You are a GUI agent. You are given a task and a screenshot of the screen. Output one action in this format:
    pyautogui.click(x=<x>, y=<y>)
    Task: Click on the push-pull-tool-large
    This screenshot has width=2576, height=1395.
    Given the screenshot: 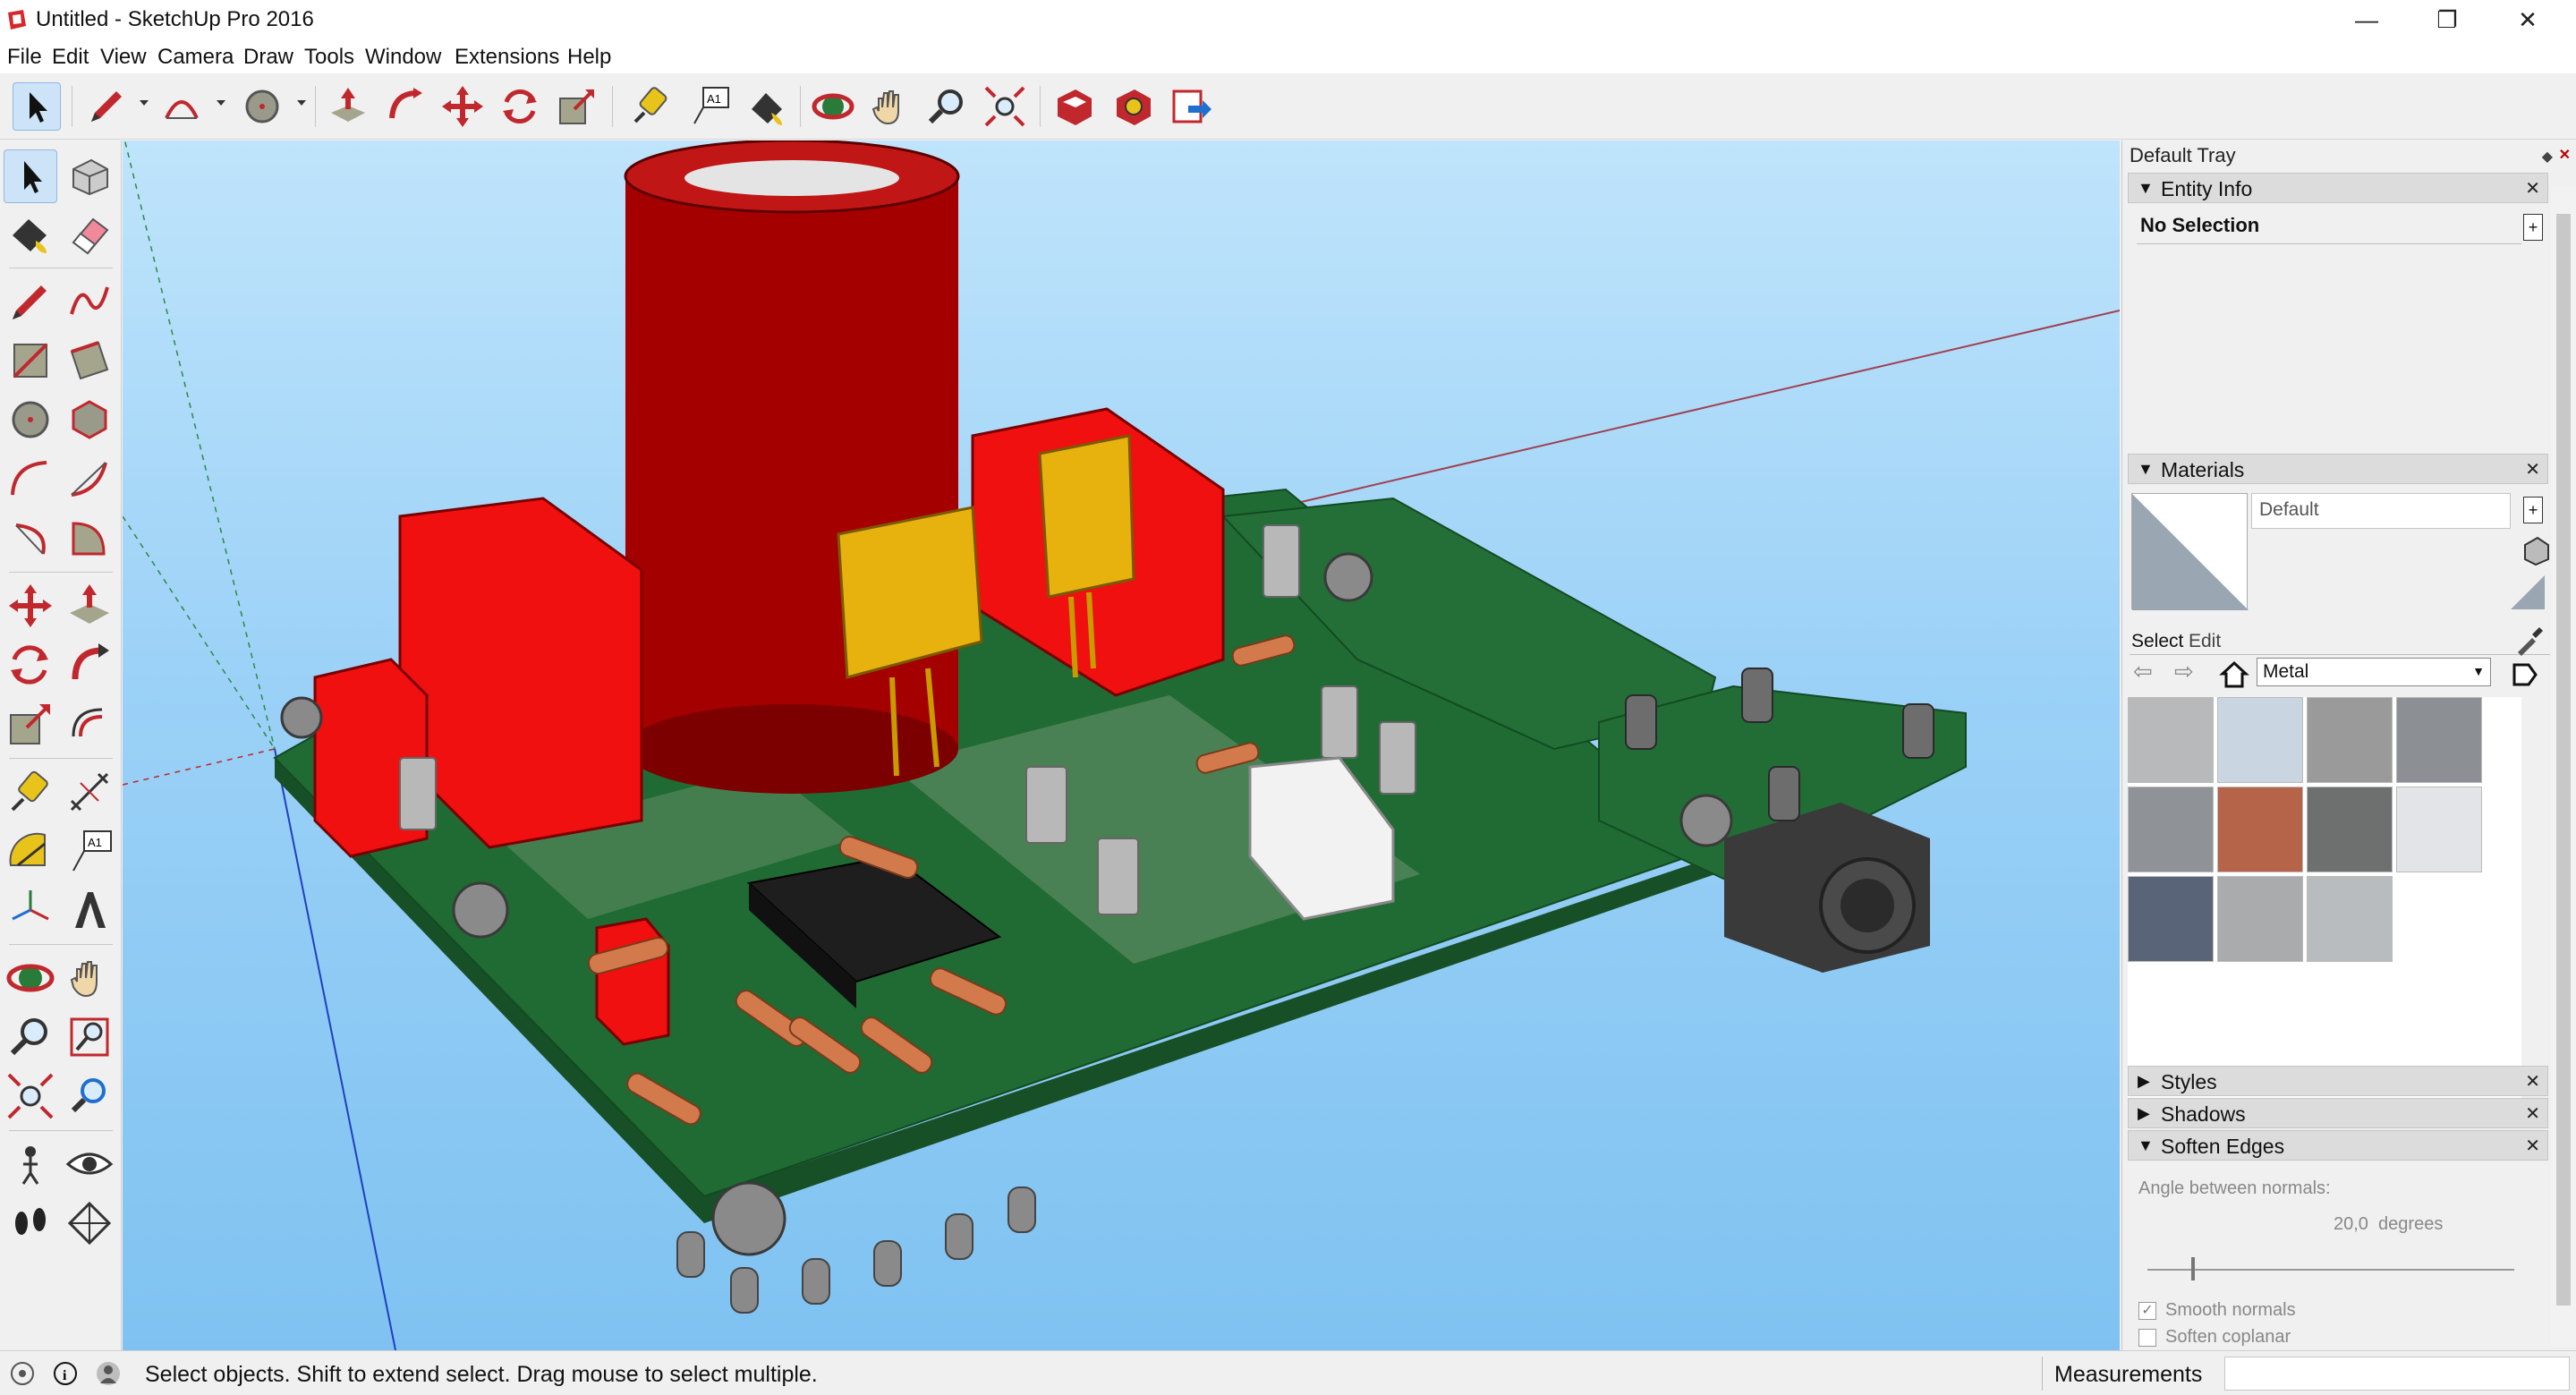 What is the action you would take?
    pyautogui.click(x=89, y=606)
    